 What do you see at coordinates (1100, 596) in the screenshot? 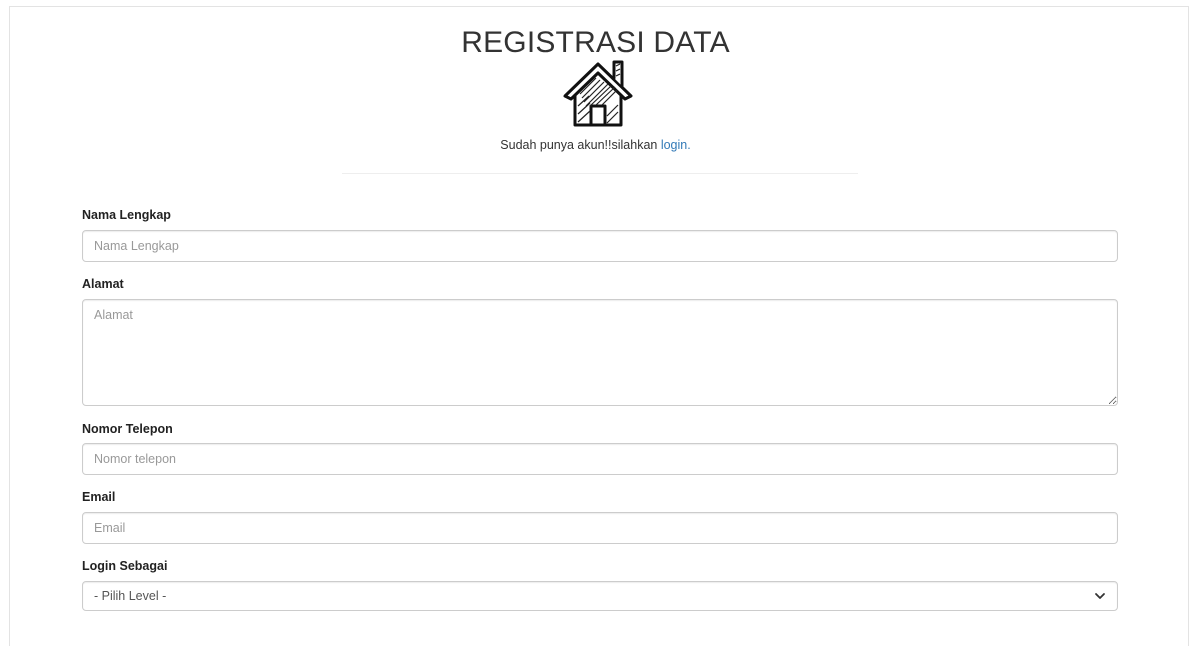
I see `chevron-down-icon` at bounding box center [1100, 596].